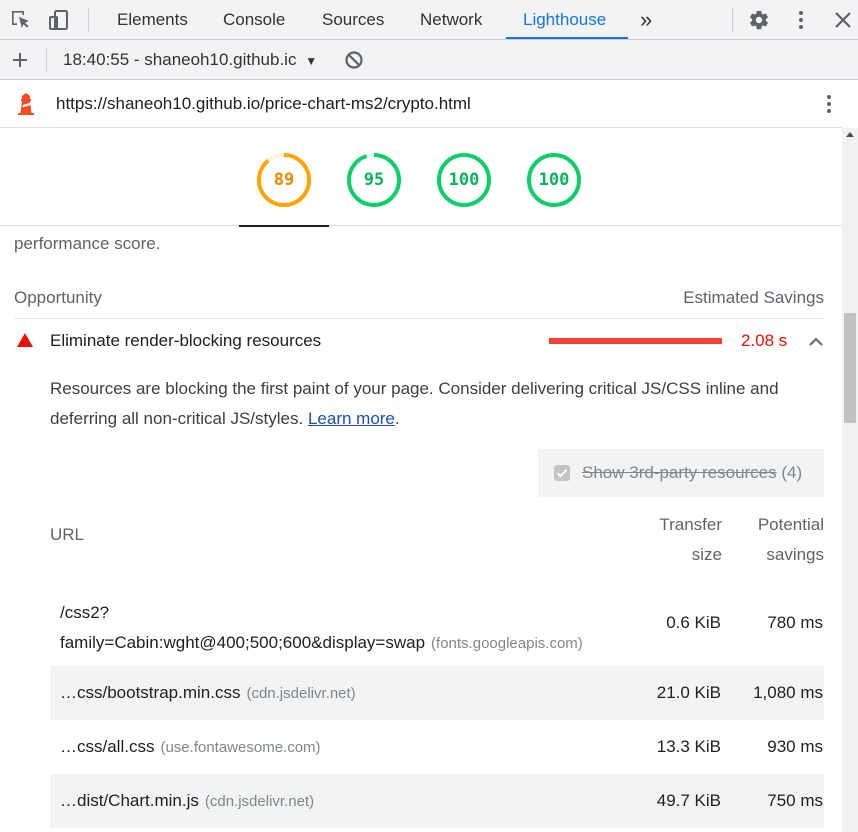  What do you see at coordinates (850, 134) in the screenshot?
I see `scroll-up-arrow` at bounding box center [850, 134].